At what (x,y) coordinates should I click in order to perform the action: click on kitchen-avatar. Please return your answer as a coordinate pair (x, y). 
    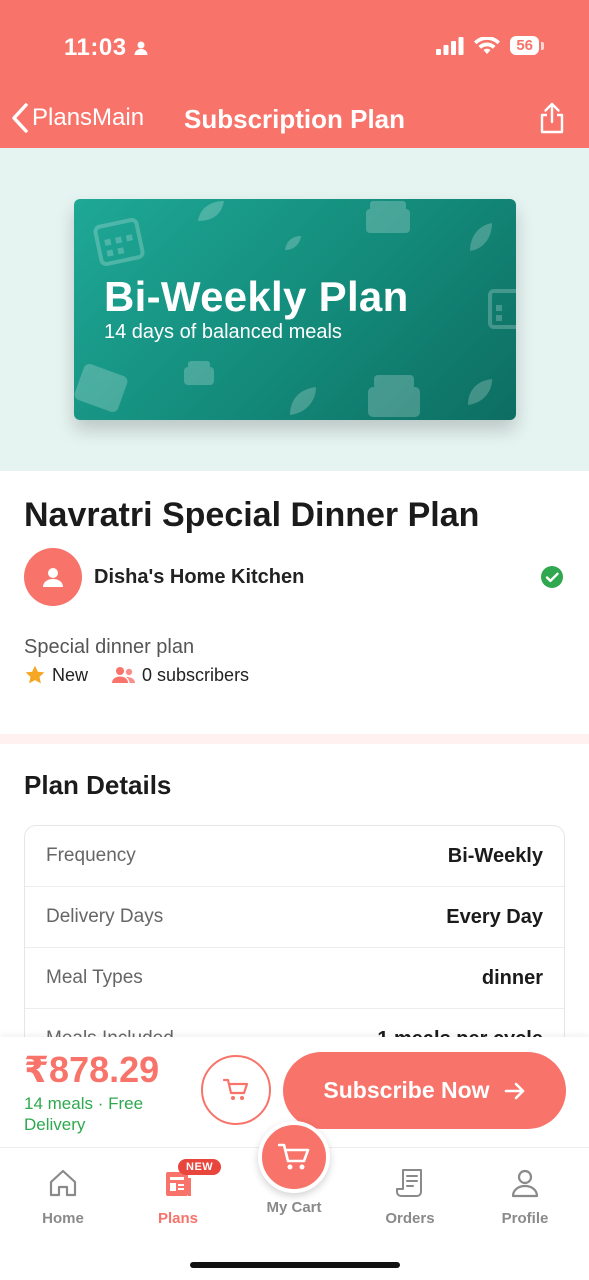
    Looking at the image, I should click on (53, 577).